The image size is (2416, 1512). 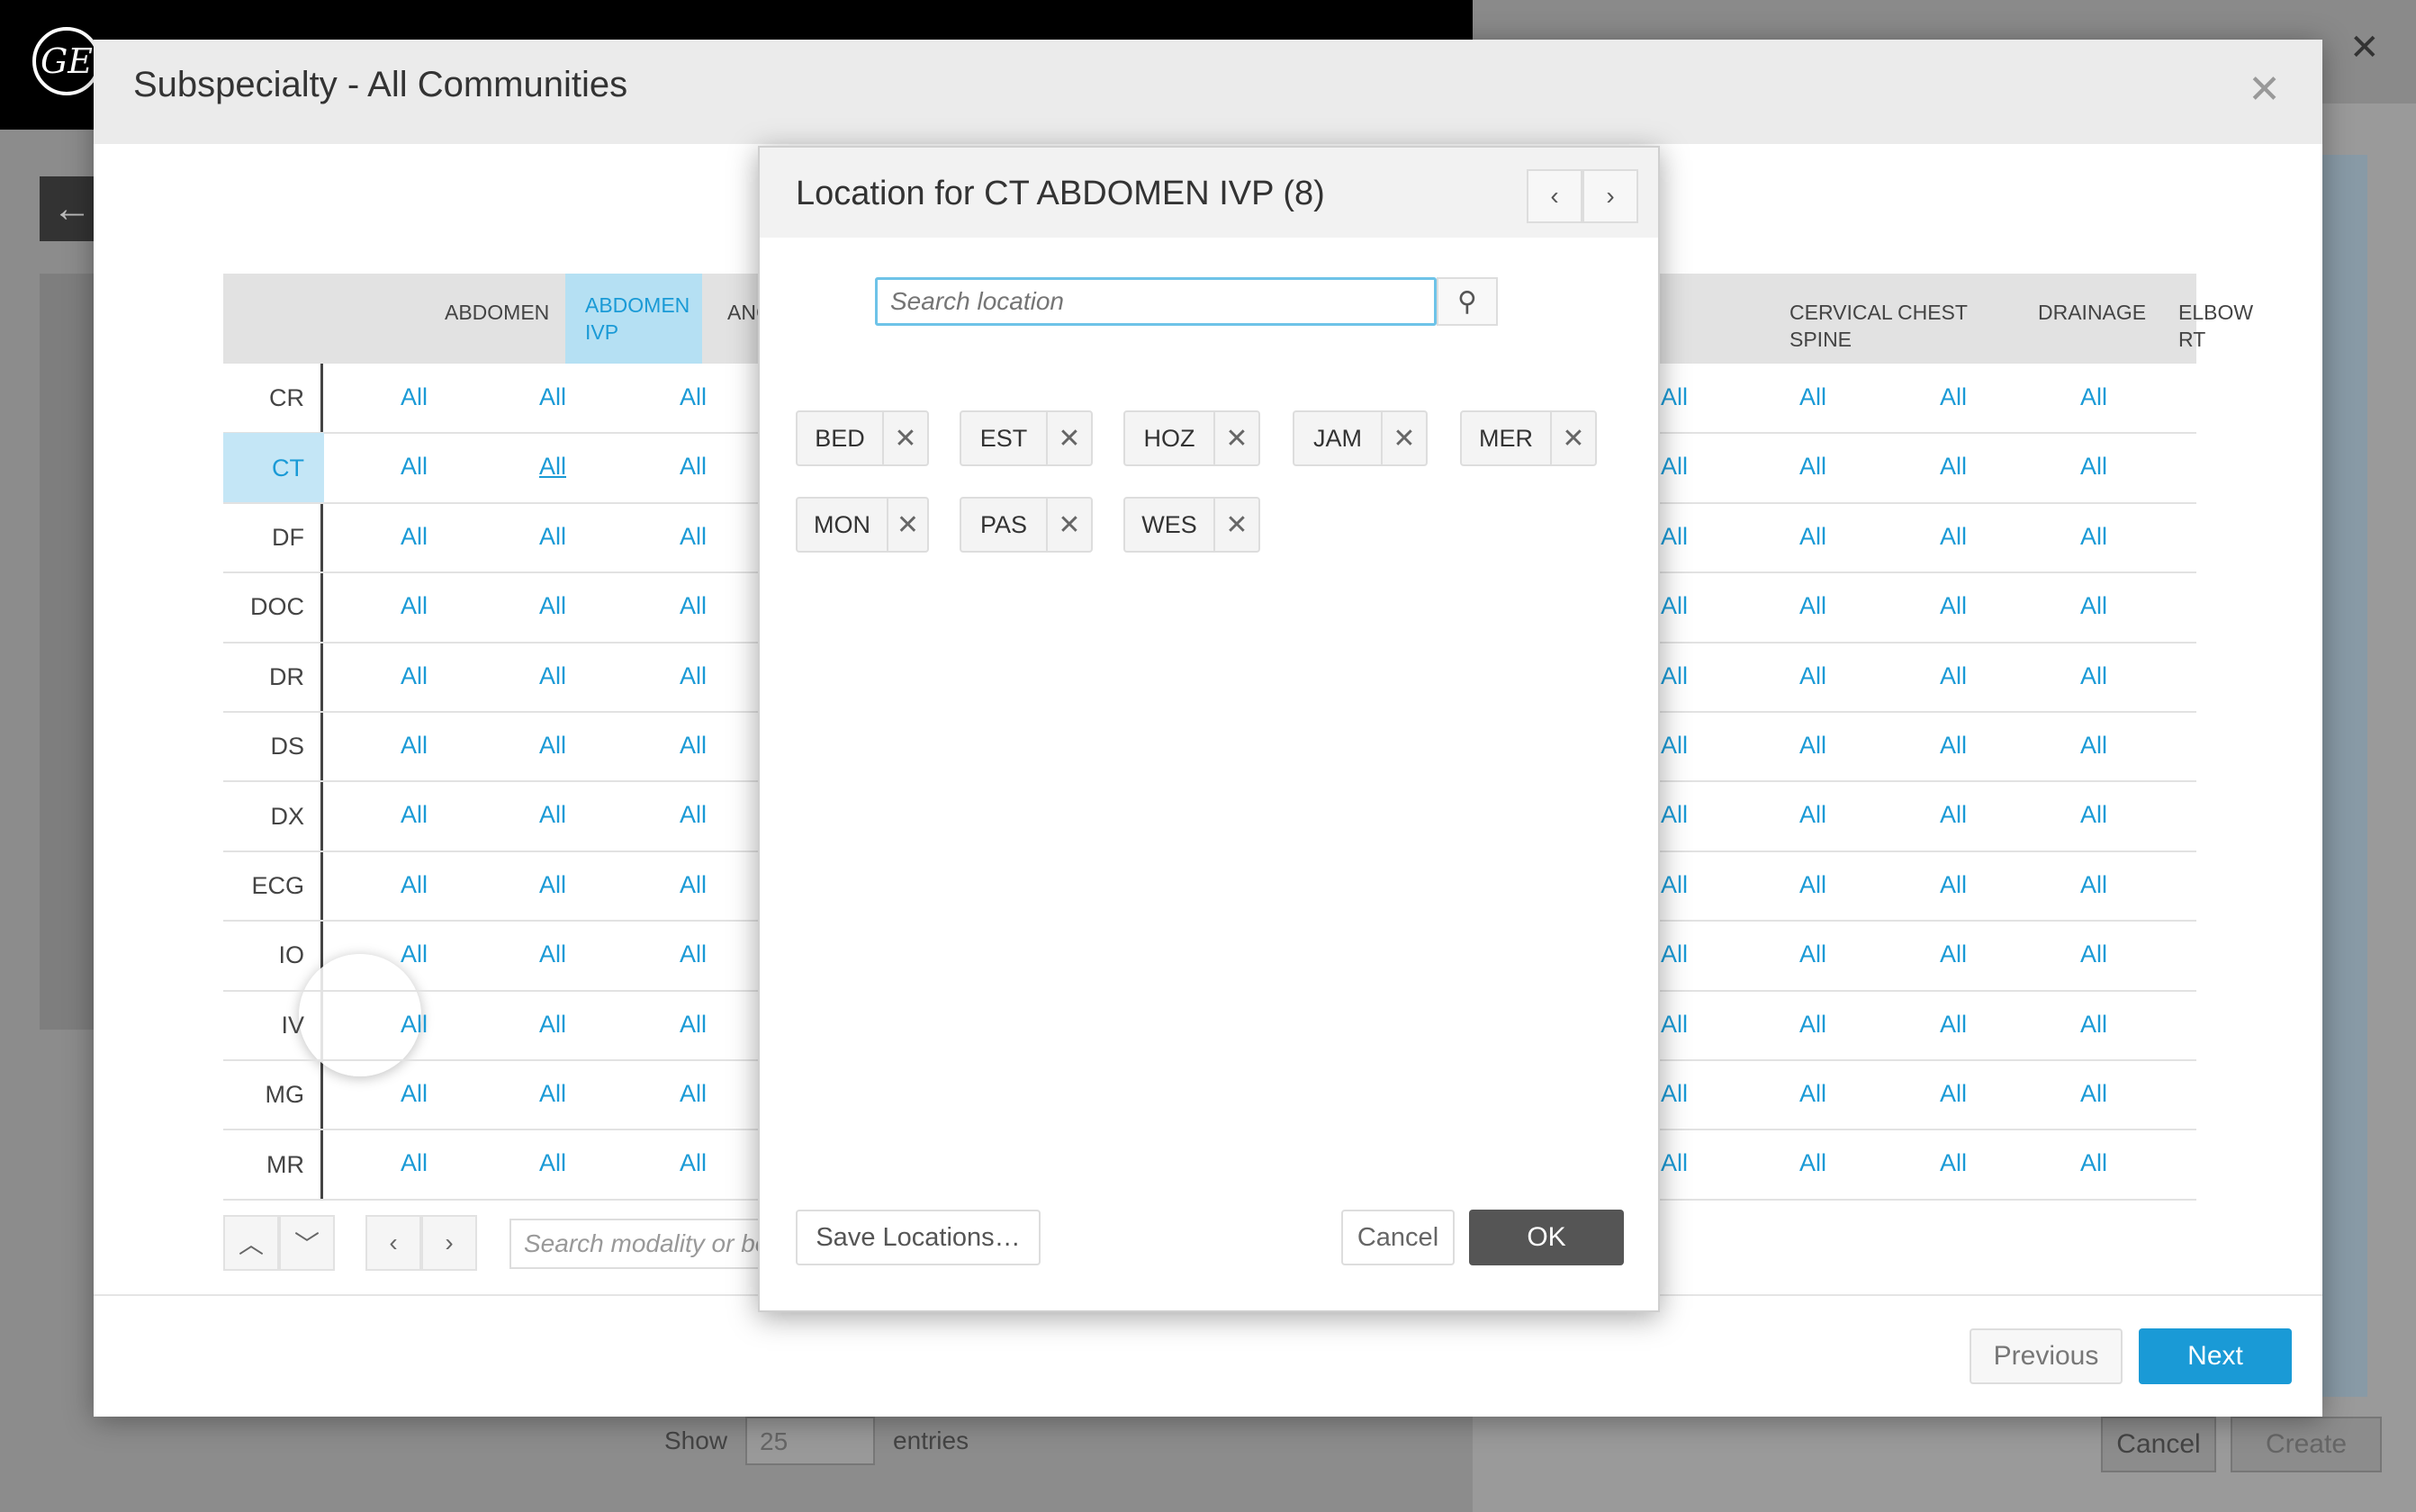 I want to click on background-close-icon: ✕, so click(x=2364, y=47).